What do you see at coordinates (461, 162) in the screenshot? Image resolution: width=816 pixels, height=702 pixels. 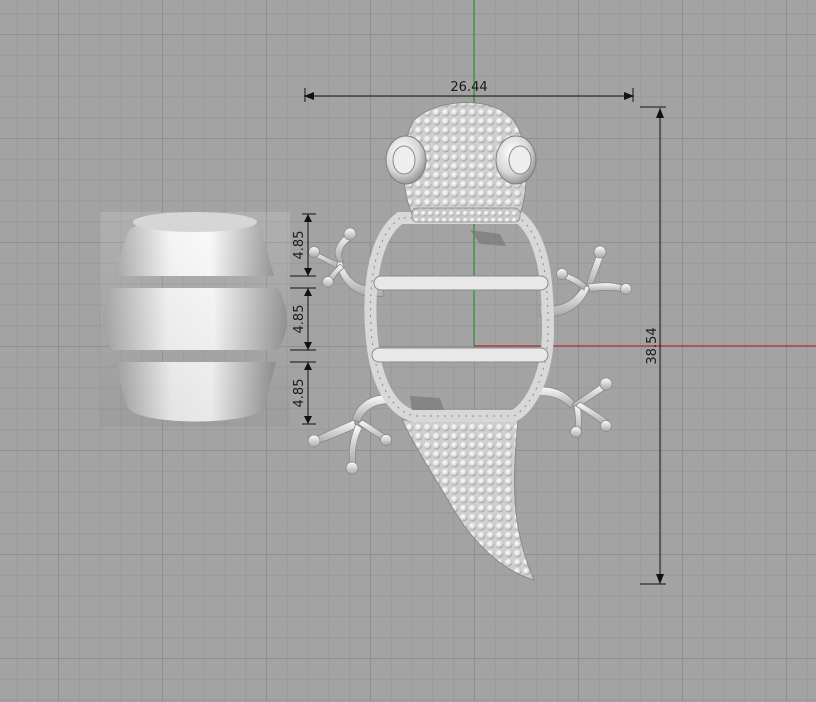 I see `gecko-head` at bounding box center [461, 162].